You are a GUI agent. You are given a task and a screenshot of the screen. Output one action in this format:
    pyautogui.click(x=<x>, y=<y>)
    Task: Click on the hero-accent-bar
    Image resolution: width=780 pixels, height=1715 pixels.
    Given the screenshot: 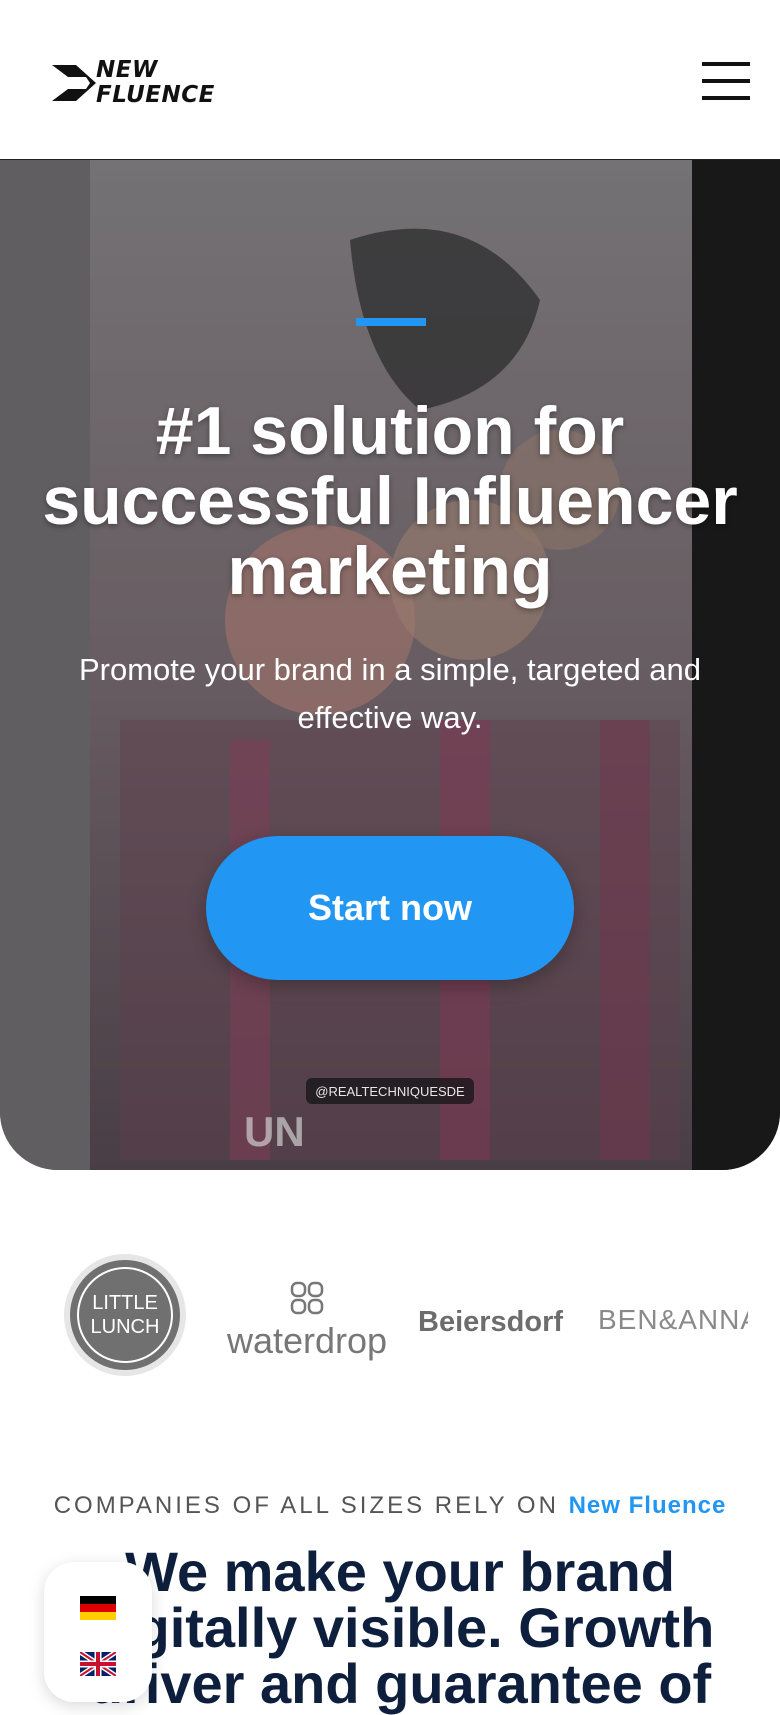 What is the action you would take?
    pyautogui.click(x=391, y=322)
    